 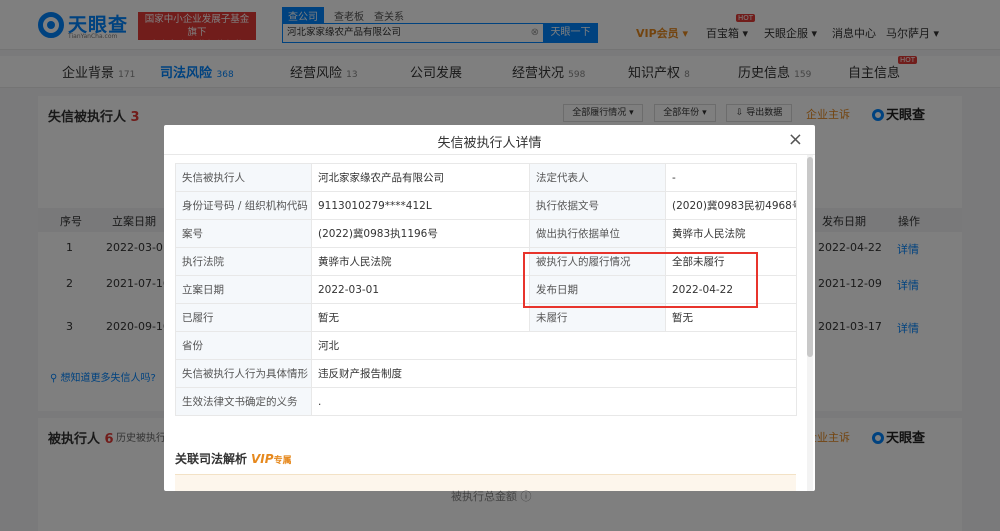 I want to click on close-icon: ×, so click(x=795, y=139).